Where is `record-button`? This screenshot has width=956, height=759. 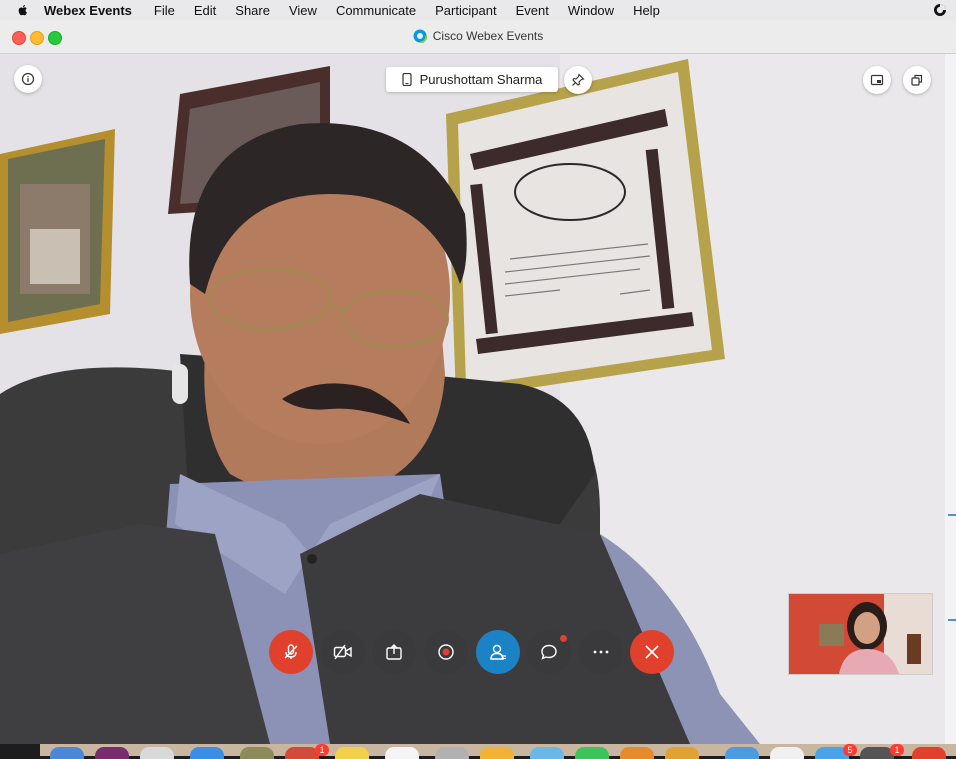 record-button is located at coordinates (446, 652).